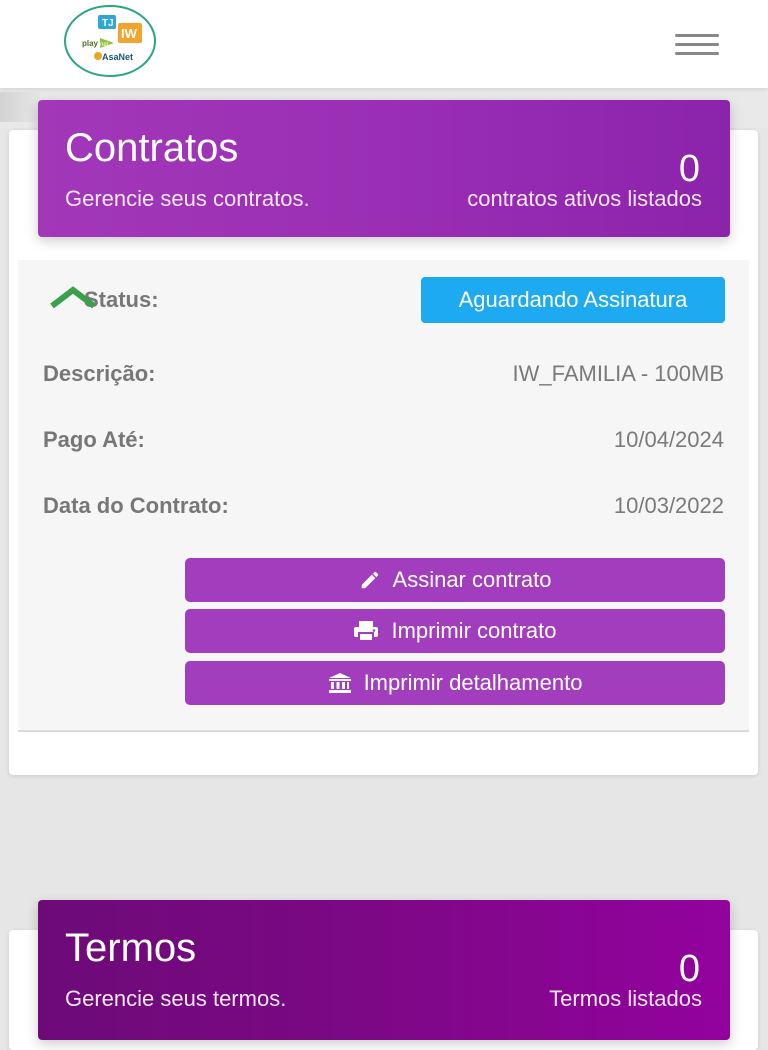  What do you see at coordinates (129, 33) in the screenshot?
I see `svg-text: IW` at bounding box center [129, 33].